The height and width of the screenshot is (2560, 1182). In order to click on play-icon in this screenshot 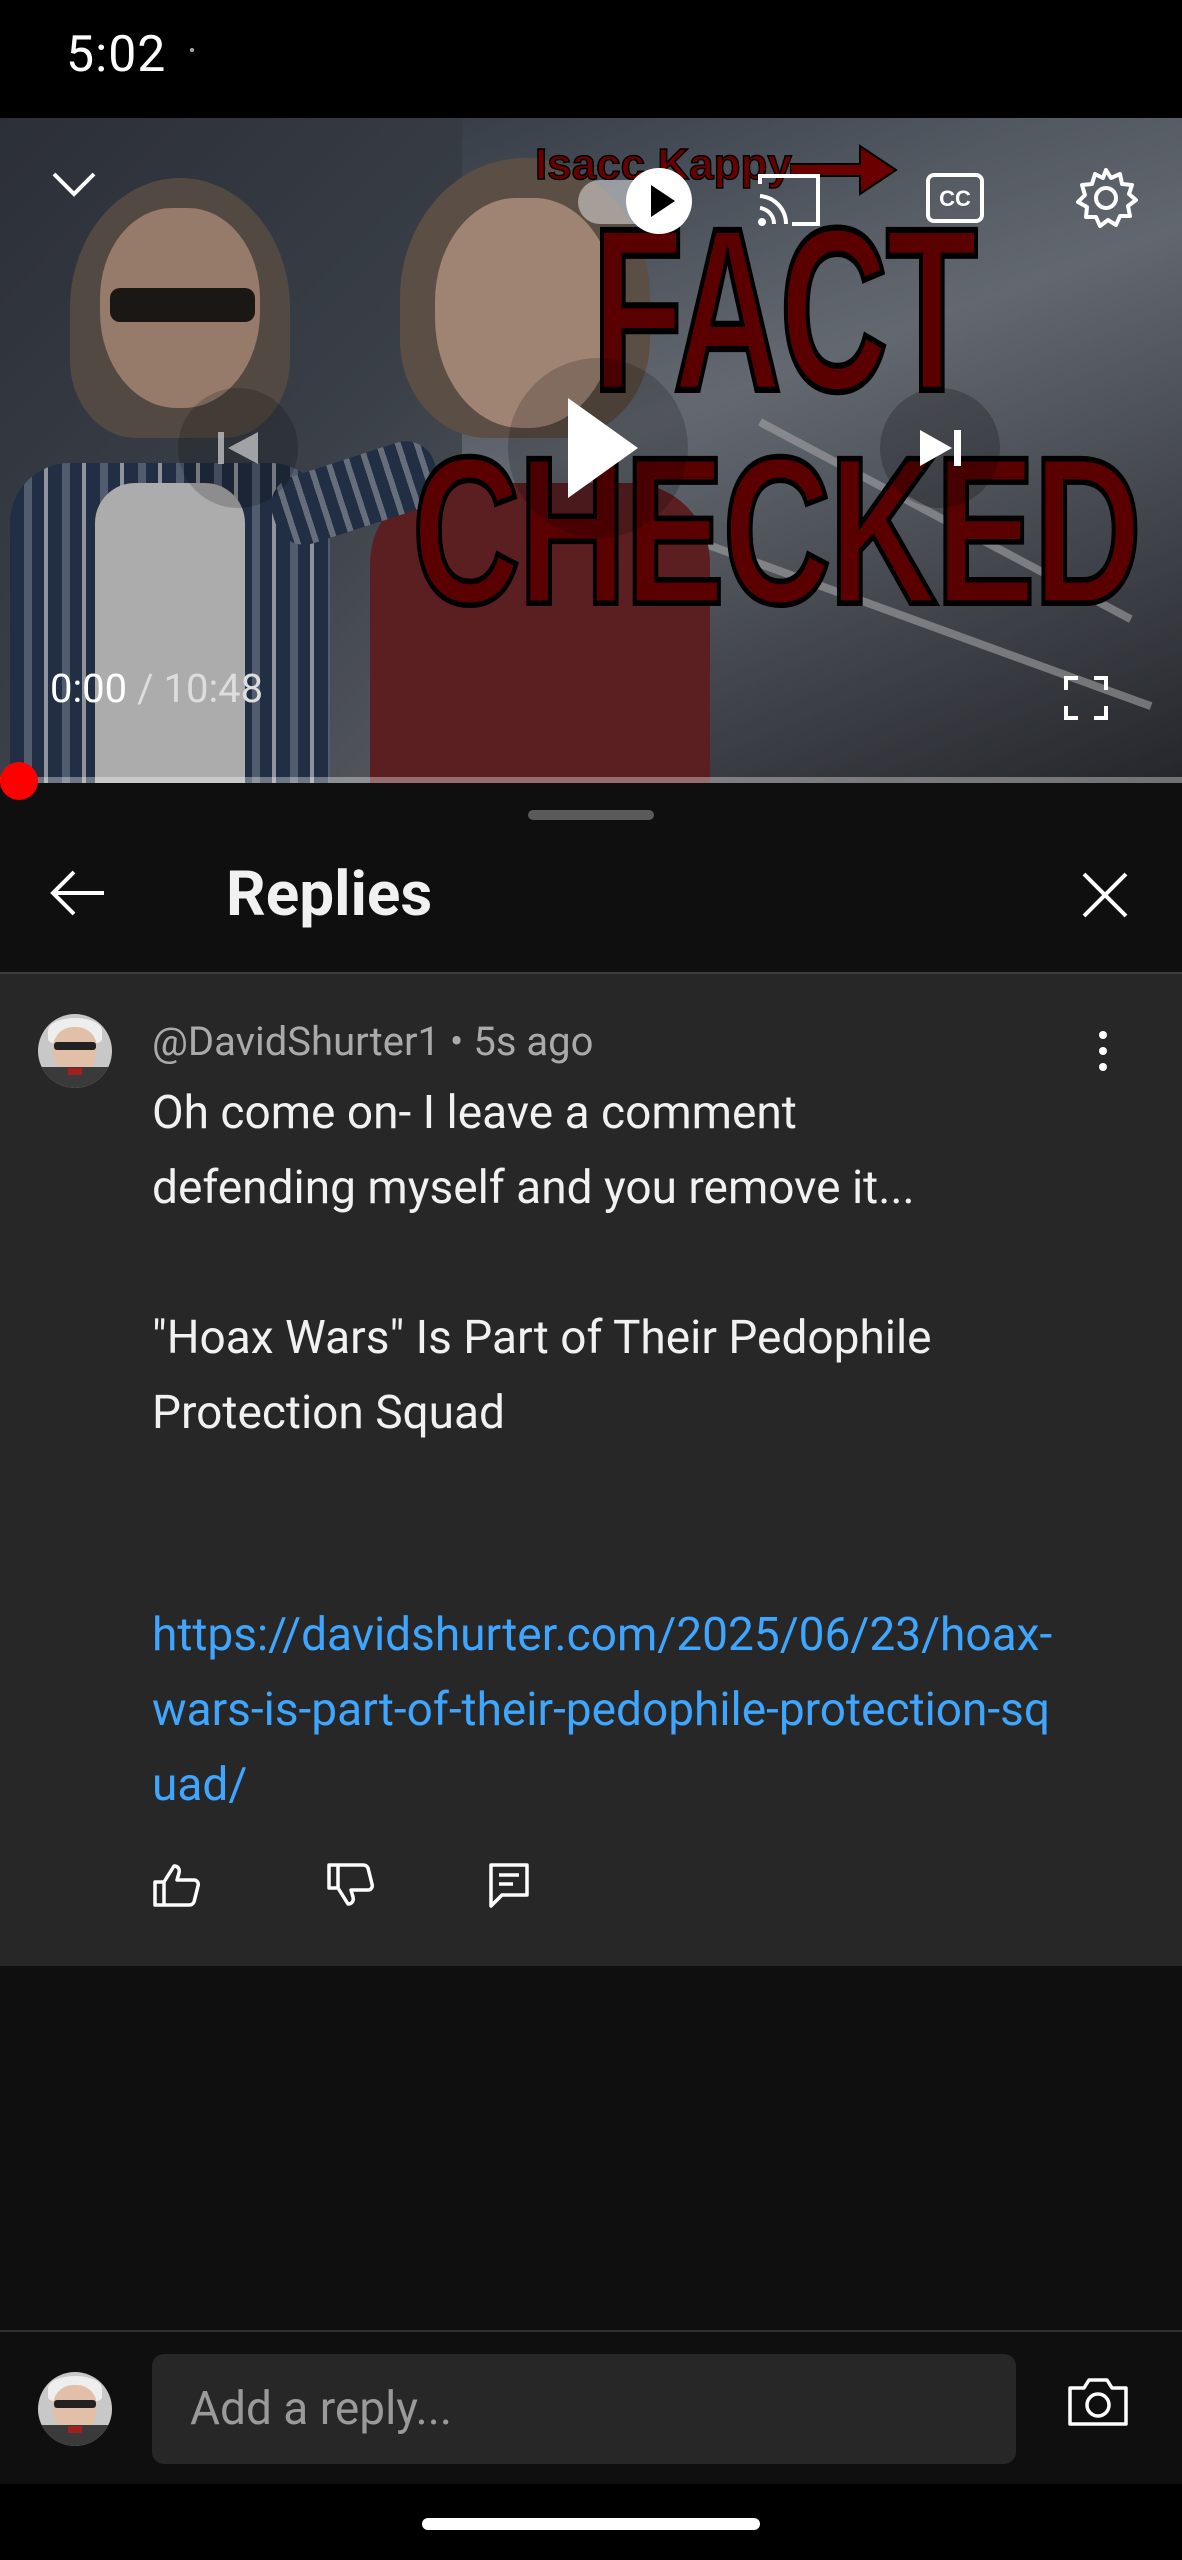, I will do `click(603, 448)`.